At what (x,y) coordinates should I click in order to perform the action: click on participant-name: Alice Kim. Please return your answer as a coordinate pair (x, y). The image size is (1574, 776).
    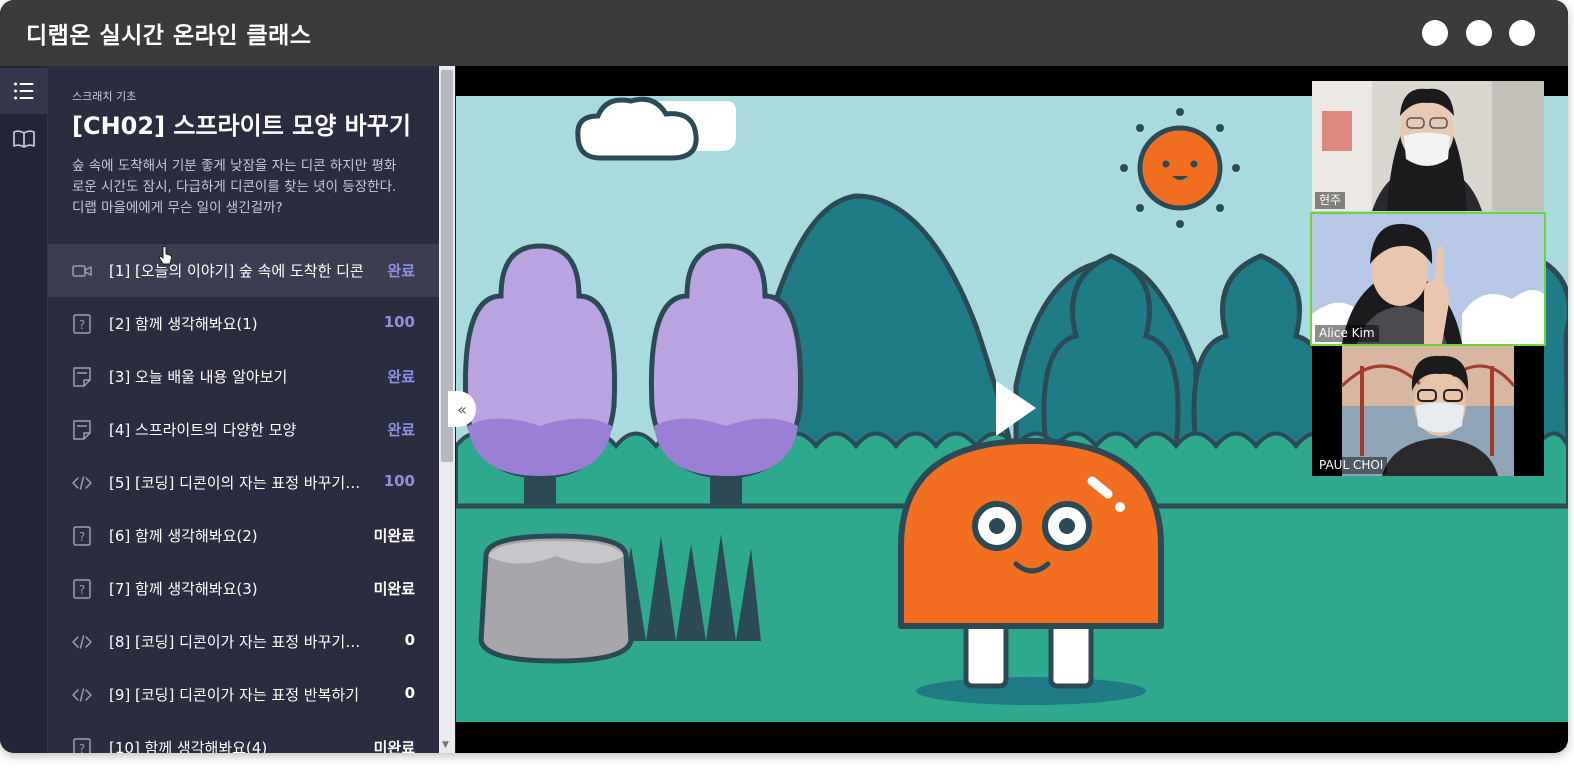
    Looking at the image, I should click on (1347, 333).